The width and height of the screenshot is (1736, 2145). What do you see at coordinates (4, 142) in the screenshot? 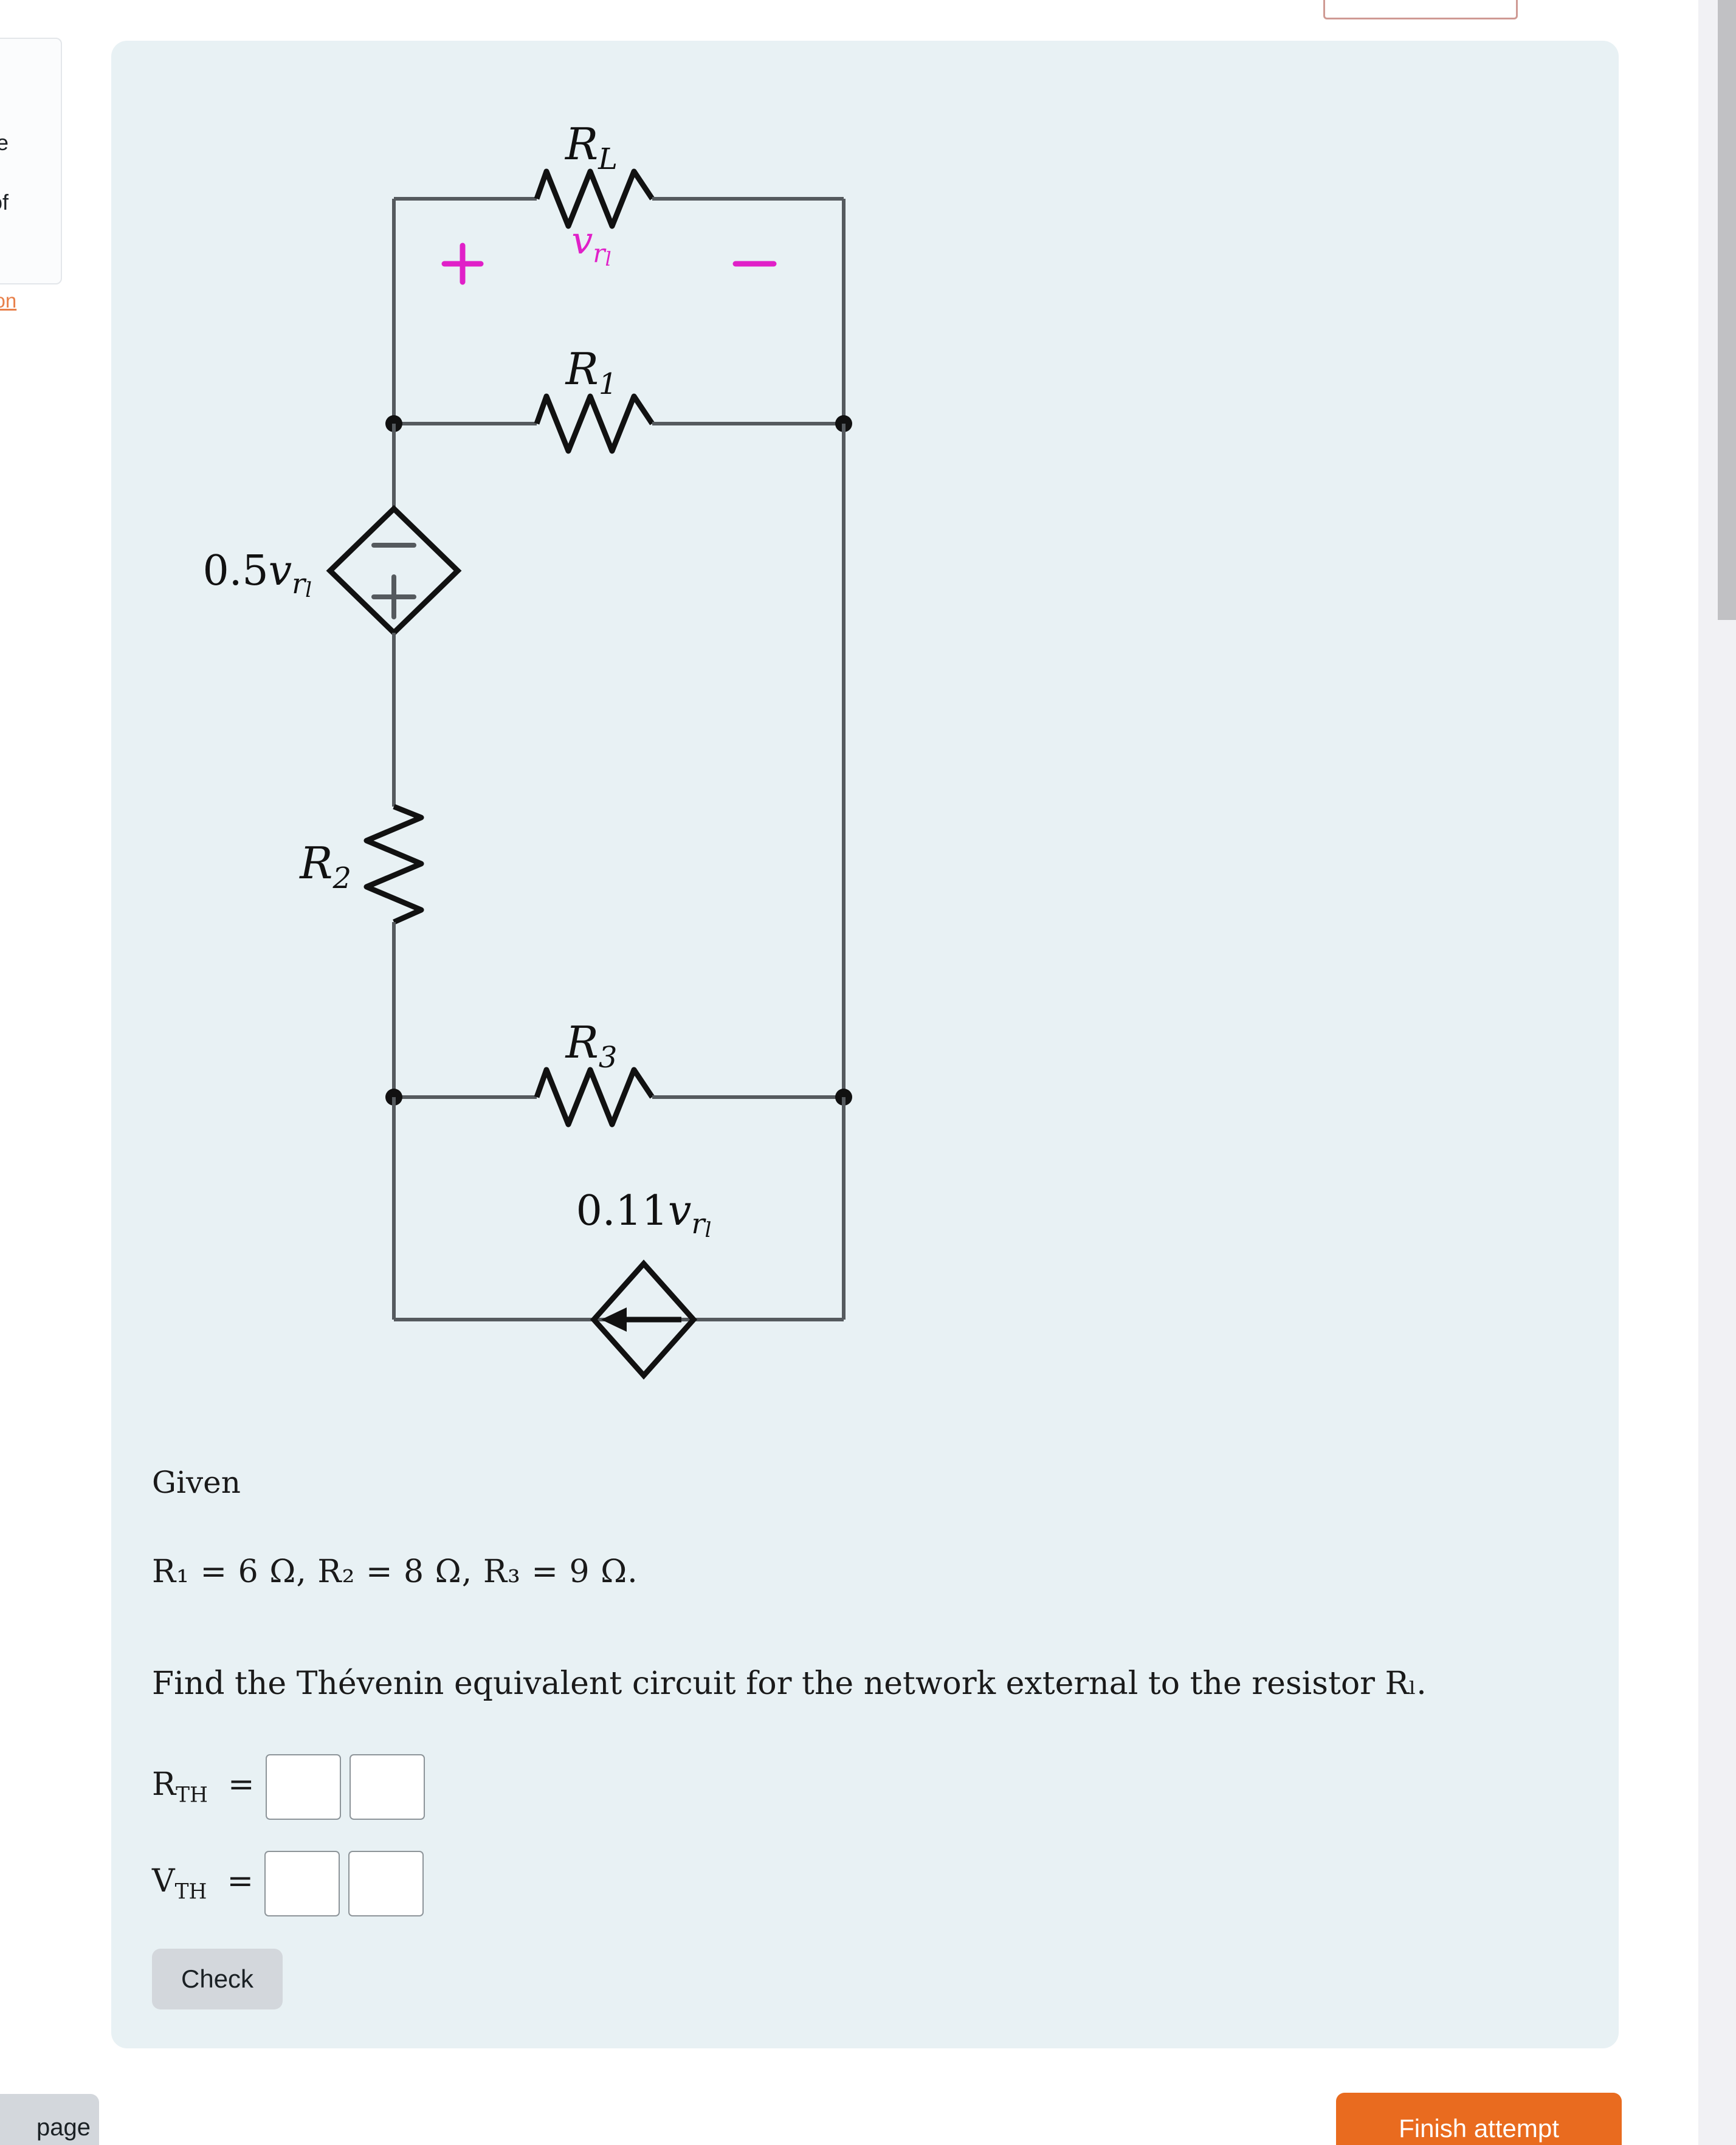
I see `sidebar-text-line-1: e` at bounding box center [4, 142].